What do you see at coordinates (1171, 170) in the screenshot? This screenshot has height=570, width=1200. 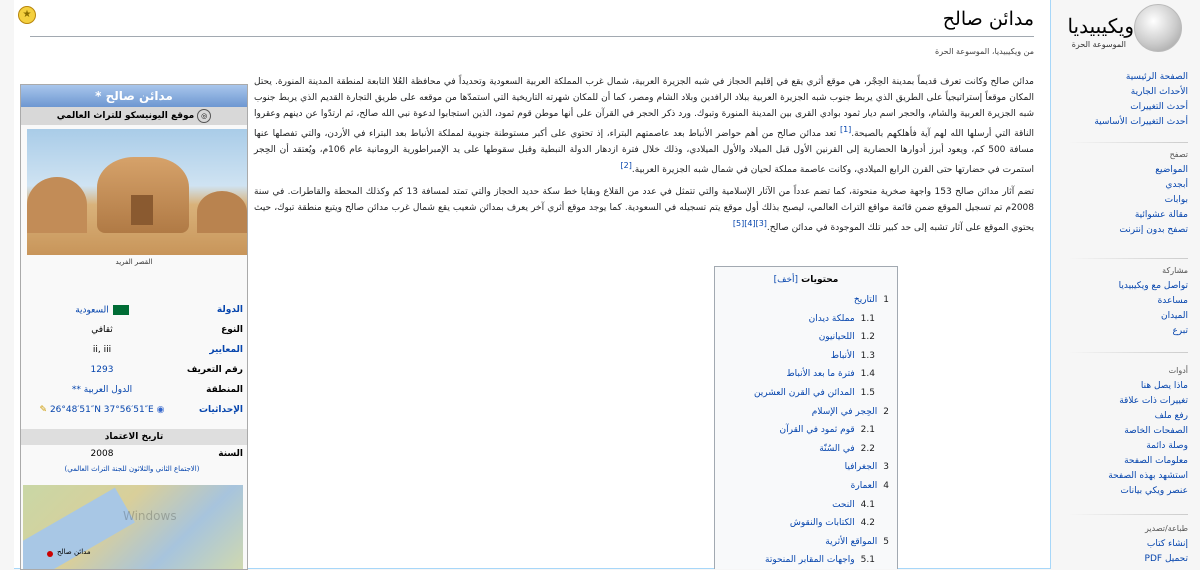 I see `browse-topics: المواضيع` at bounding box center [1171, 170].